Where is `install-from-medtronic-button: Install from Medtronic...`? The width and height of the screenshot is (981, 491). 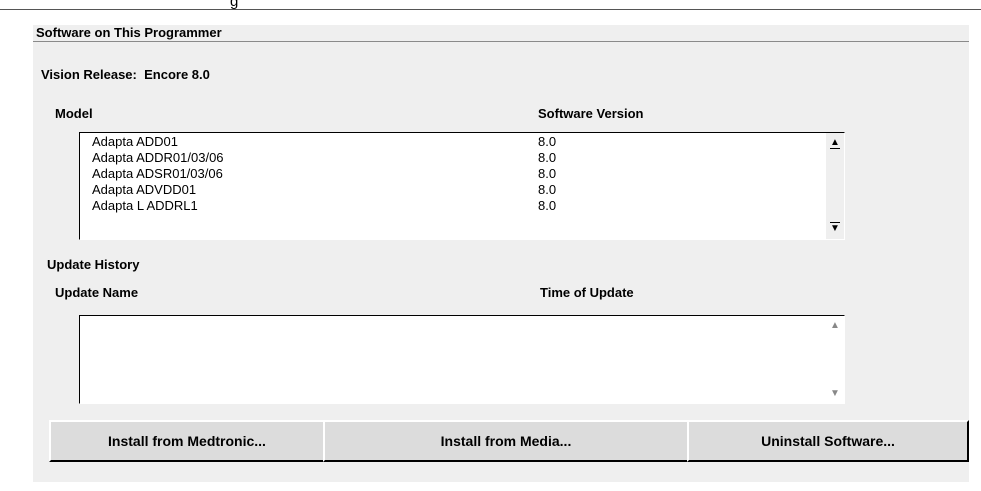
install-from-medtronic-button: Install from Medtronic... is located at coordinates (187, 441).